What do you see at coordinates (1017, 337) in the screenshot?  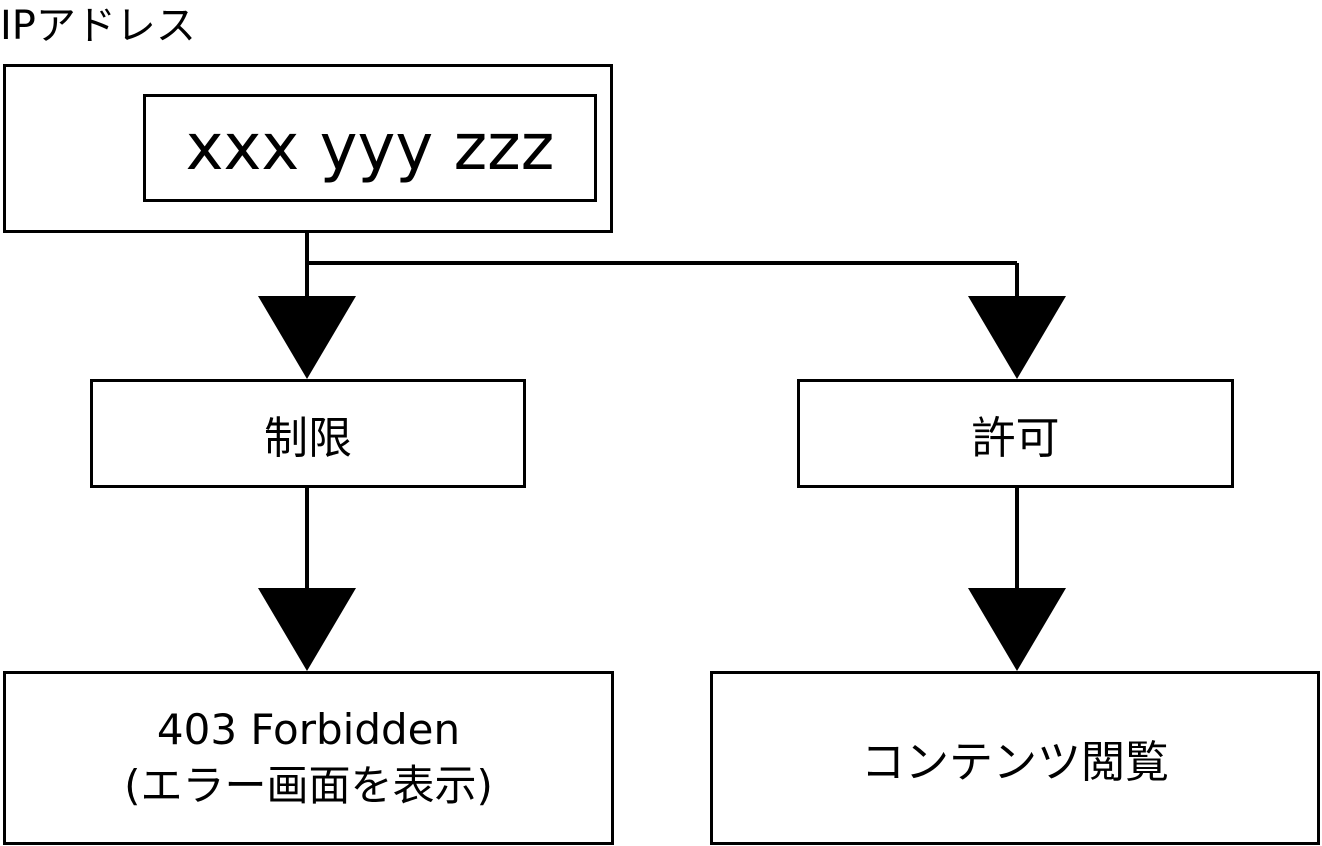 I see `arrowhead-to-allow` at bounding box center [1017, 337].